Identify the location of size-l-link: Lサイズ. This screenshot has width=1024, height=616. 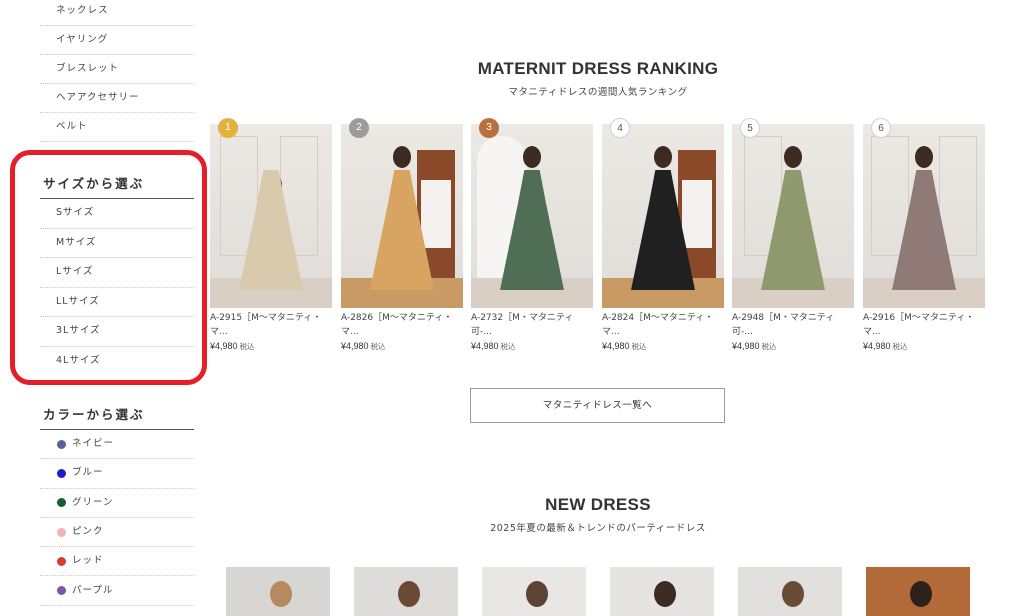
(117, 273).